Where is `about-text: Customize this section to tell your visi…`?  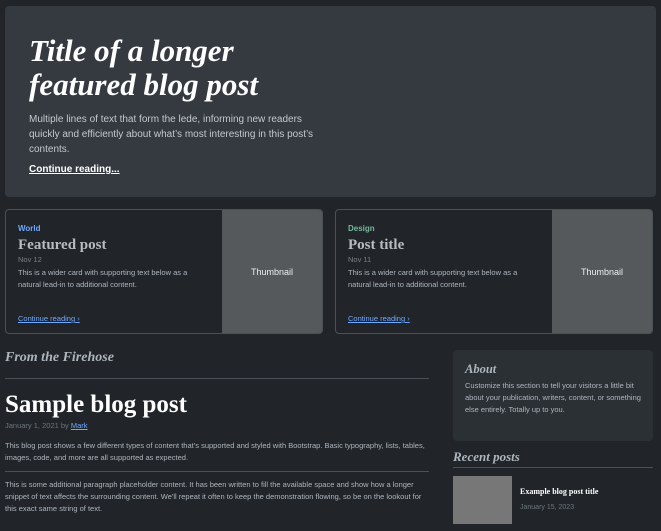 about-text: Customize this section to tell your visi… is located at coordinates (553, 397).